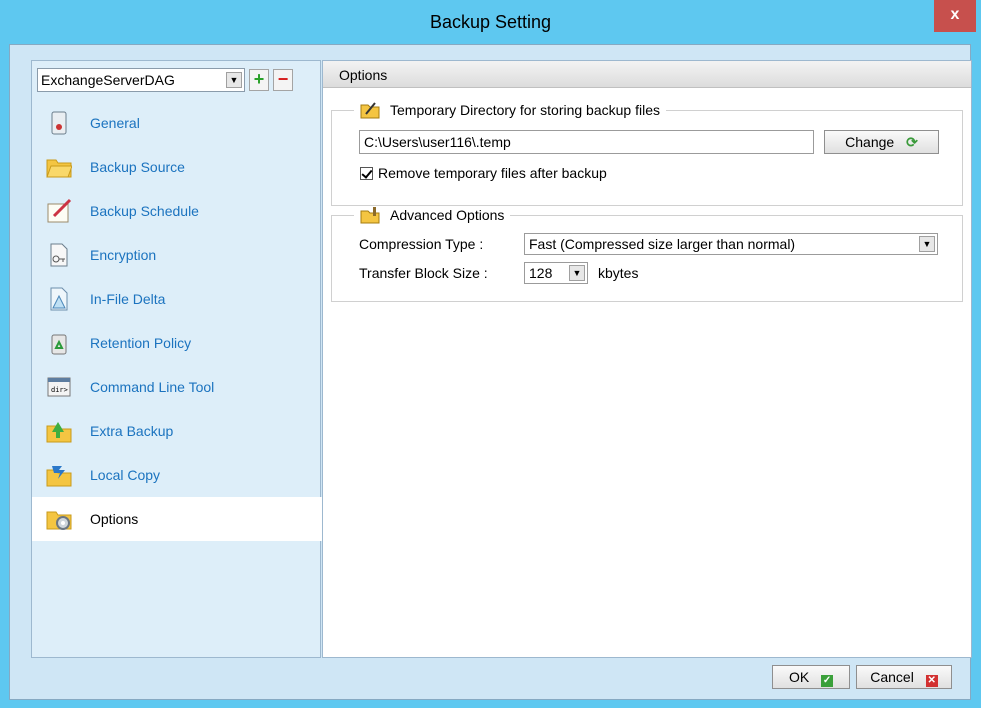 The height and width of the screenshot is (708, 981). What do you see at coordinates (283, 80) in the screenshot?
I see `remove-backup-set-button: −` at bounding box center [283, 80].